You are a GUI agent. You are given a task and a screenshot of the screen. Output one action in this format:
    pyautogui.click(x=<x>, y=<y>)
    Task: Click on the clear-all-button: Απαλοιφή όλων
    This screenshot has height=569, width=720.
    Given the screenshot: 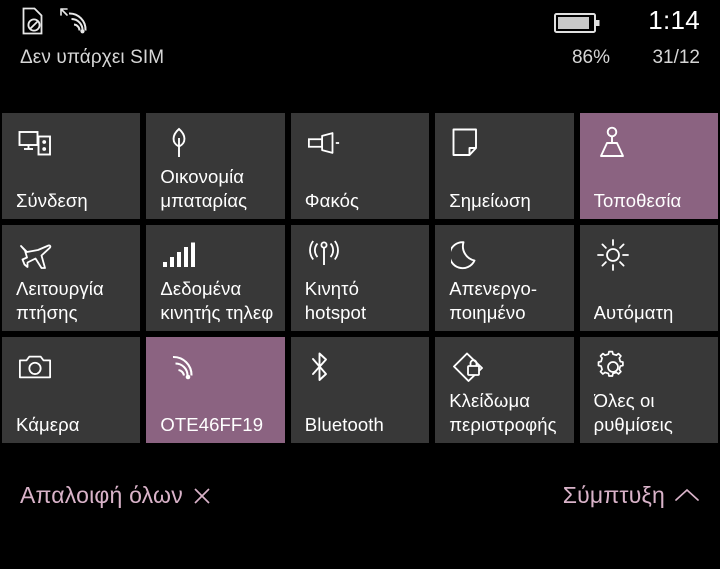 What is the action you would take?
    pyautogui.click(x=116, y=495)
    